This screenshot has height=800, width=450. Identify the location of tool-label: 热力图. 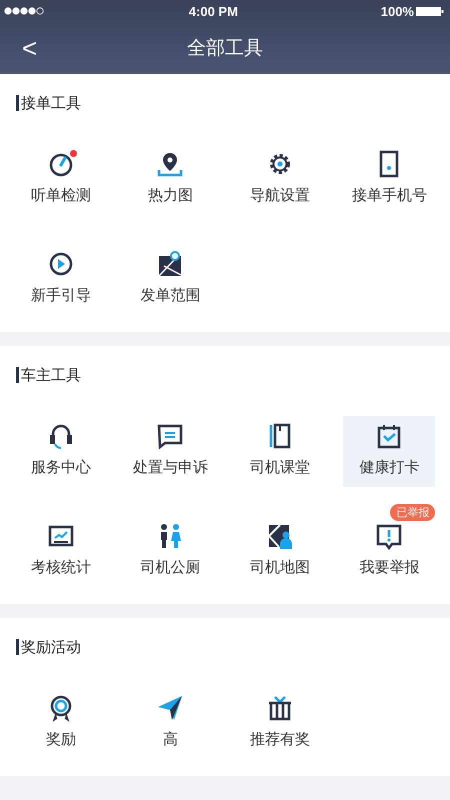
(170, 195).